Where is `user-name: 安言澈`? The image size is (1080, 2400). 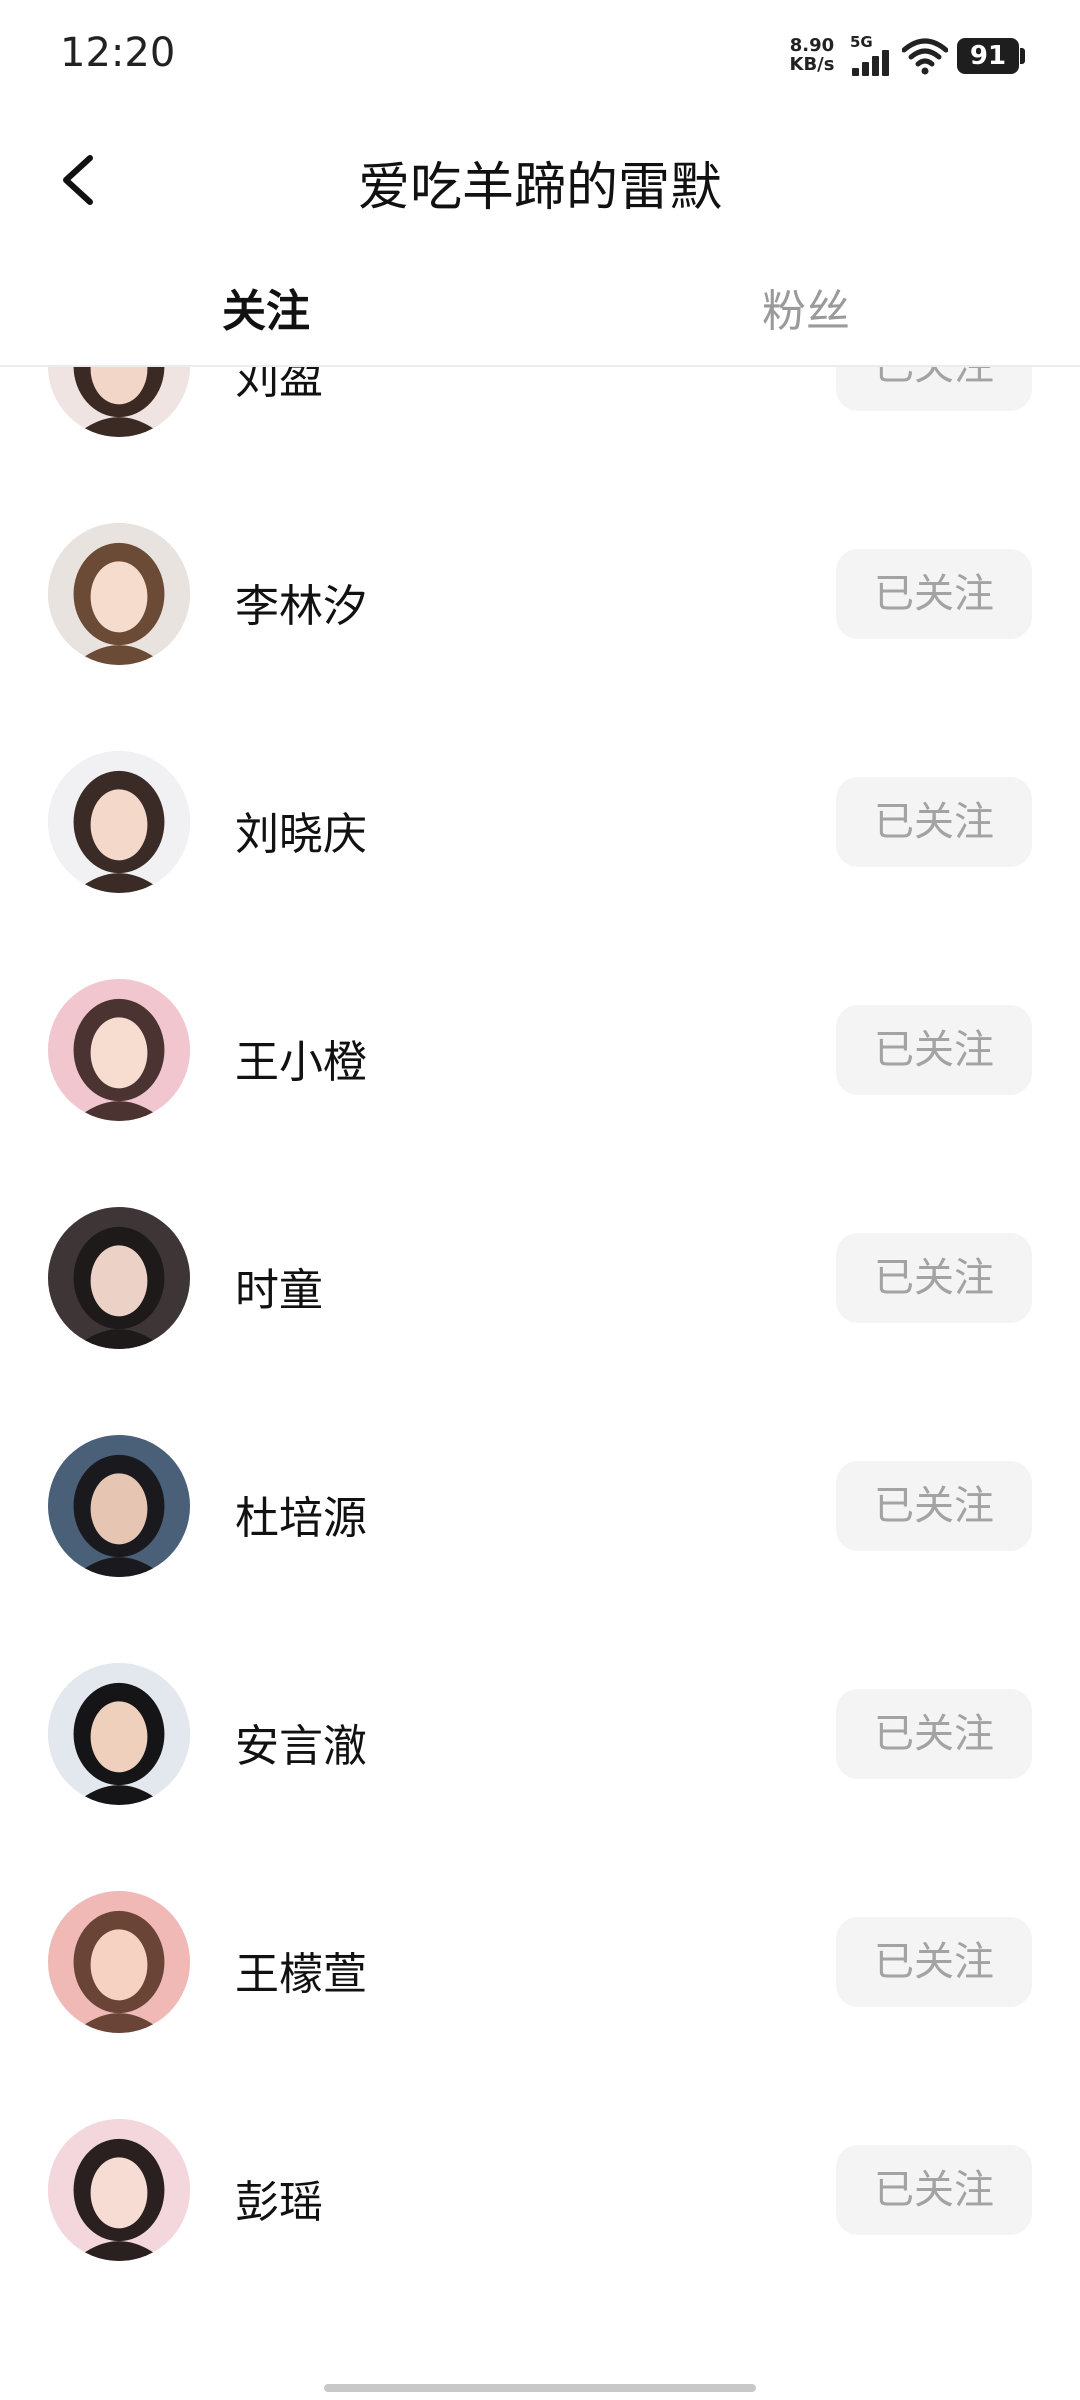
user-name: 安言澈 is located at coordinates (301, 1742).